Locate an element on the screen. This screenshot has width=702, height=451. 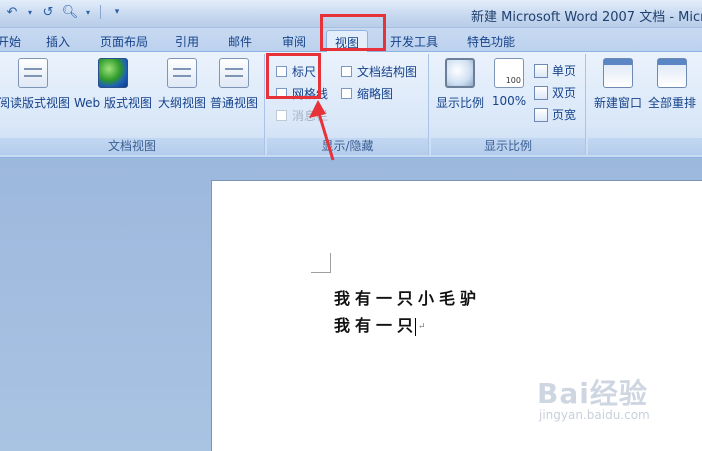
arrow-shaft is located at coordinates (325, 135).